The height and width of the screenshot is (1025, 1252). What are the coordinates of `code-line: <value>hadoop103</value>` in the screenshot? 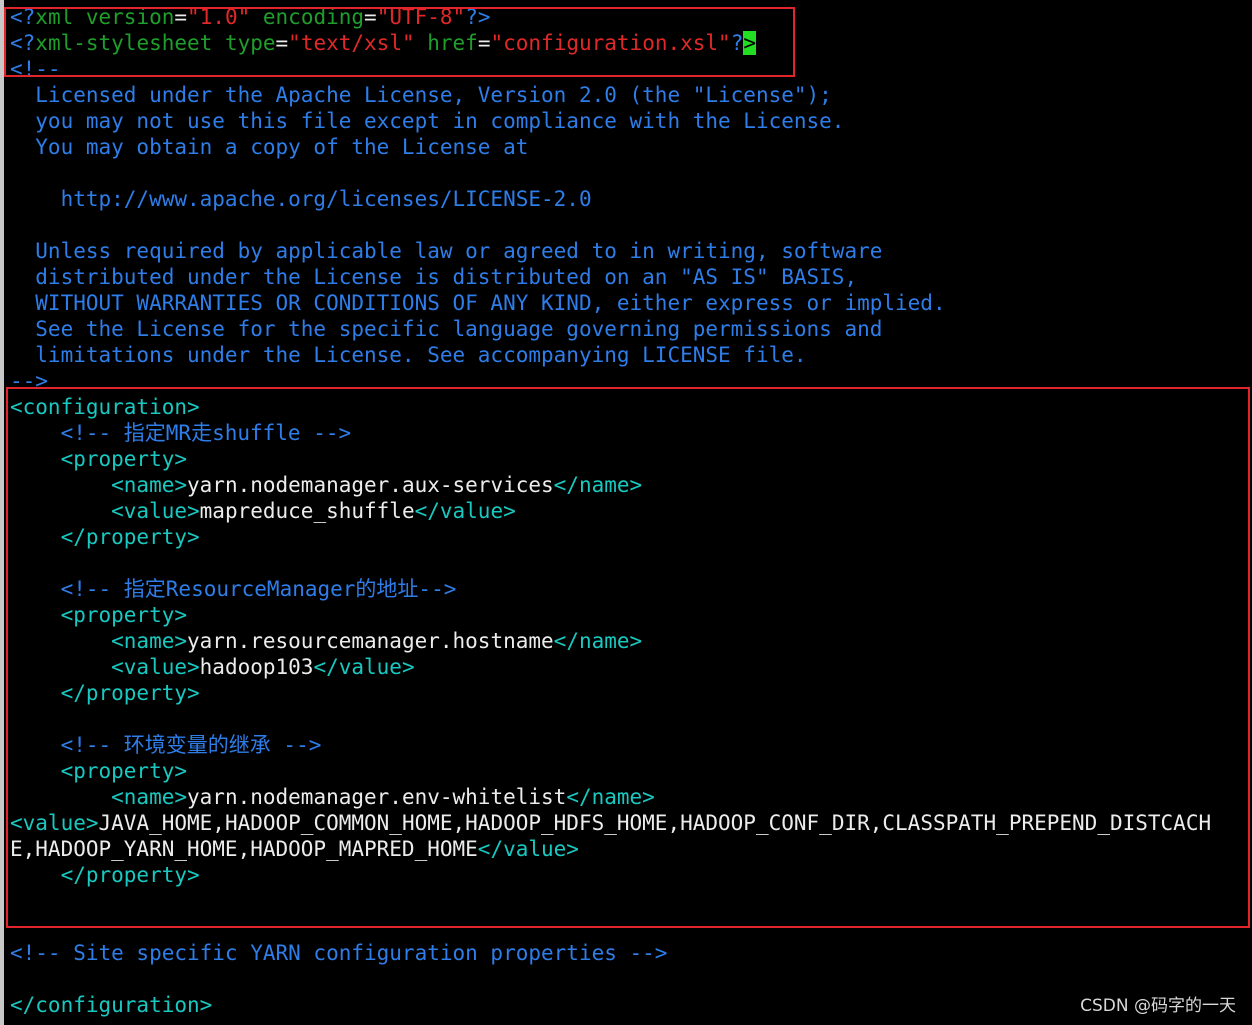 It's located at (631, 667).